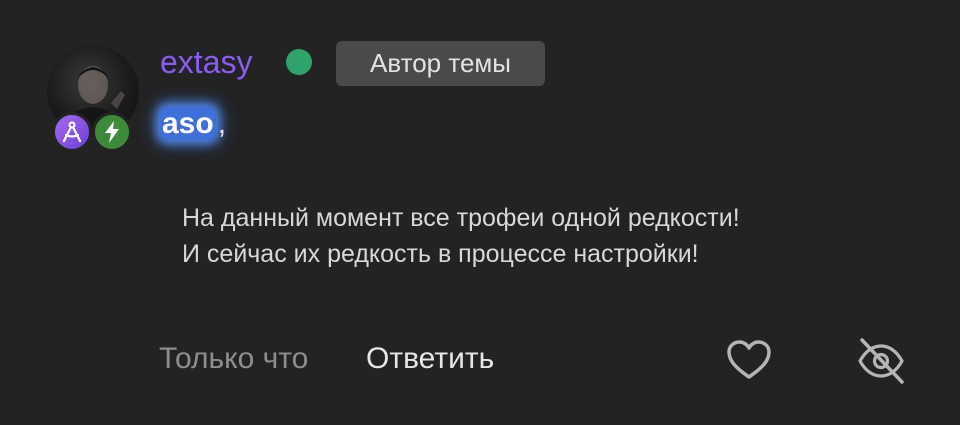 This screenshot has height=425, width=960. What do you see at coordinates (234, 358) in the screenshot?
I see `timestamp: Только что` at bounding box center [234, 358].